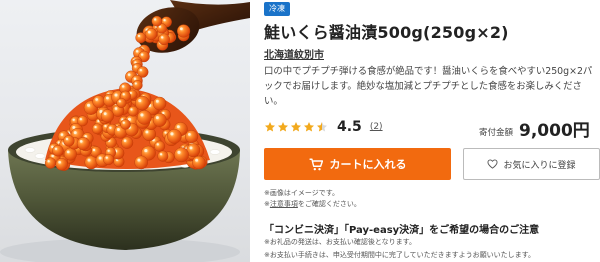  I want to click on product-title: 鮭いくら醤油漬500g(250g×2), so click(386, 32).